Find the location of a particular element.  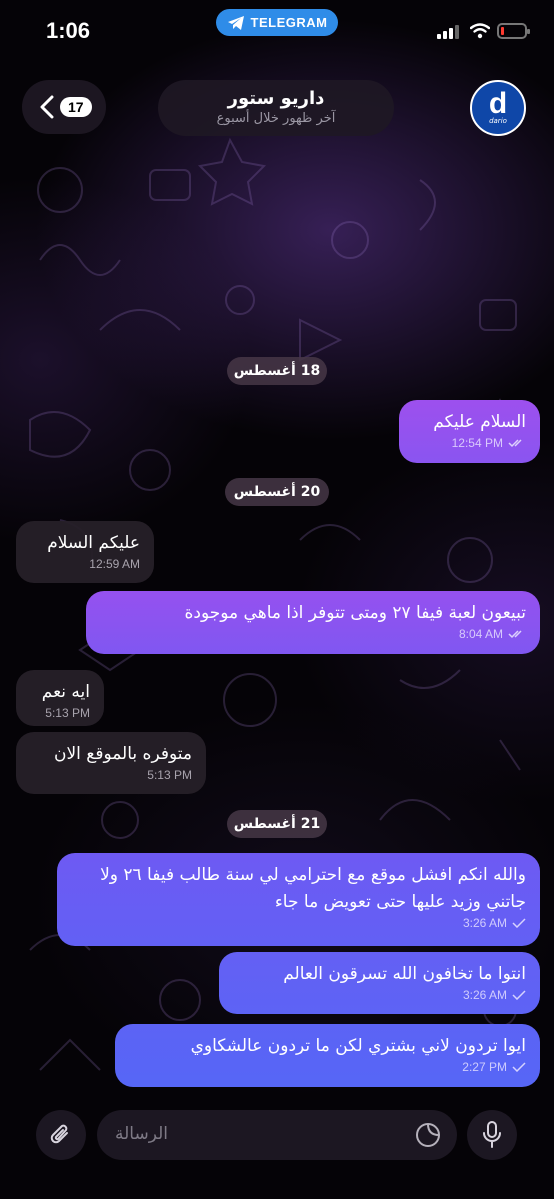

cellular-signal-icon is located at coordinates (448, 32).